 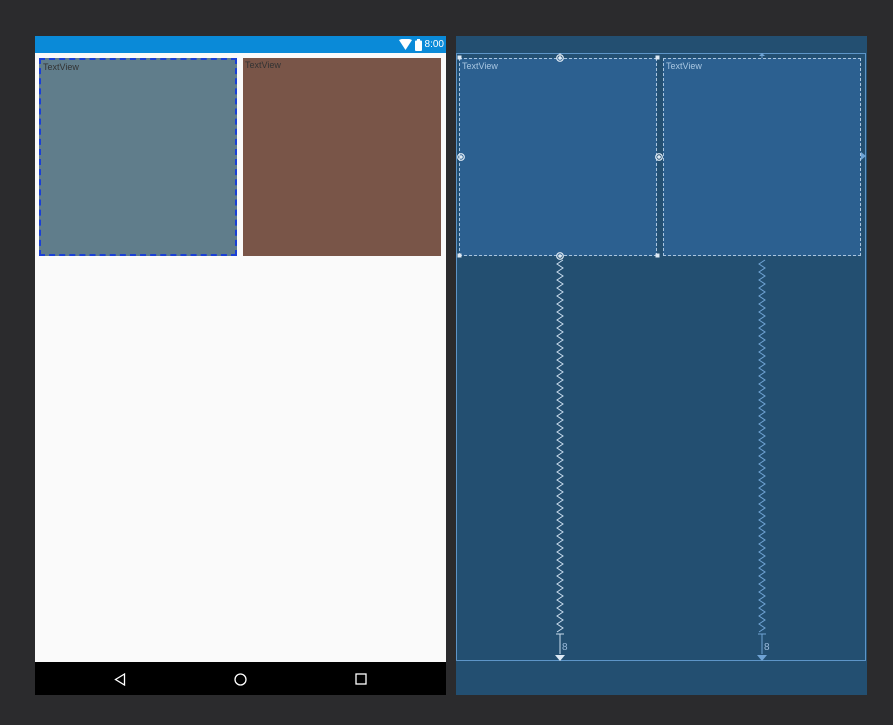 What do you see at coordinates (61, 67) in the screenshot?
I see `textview-1-label: TextView` at bounding box center [61, 67].